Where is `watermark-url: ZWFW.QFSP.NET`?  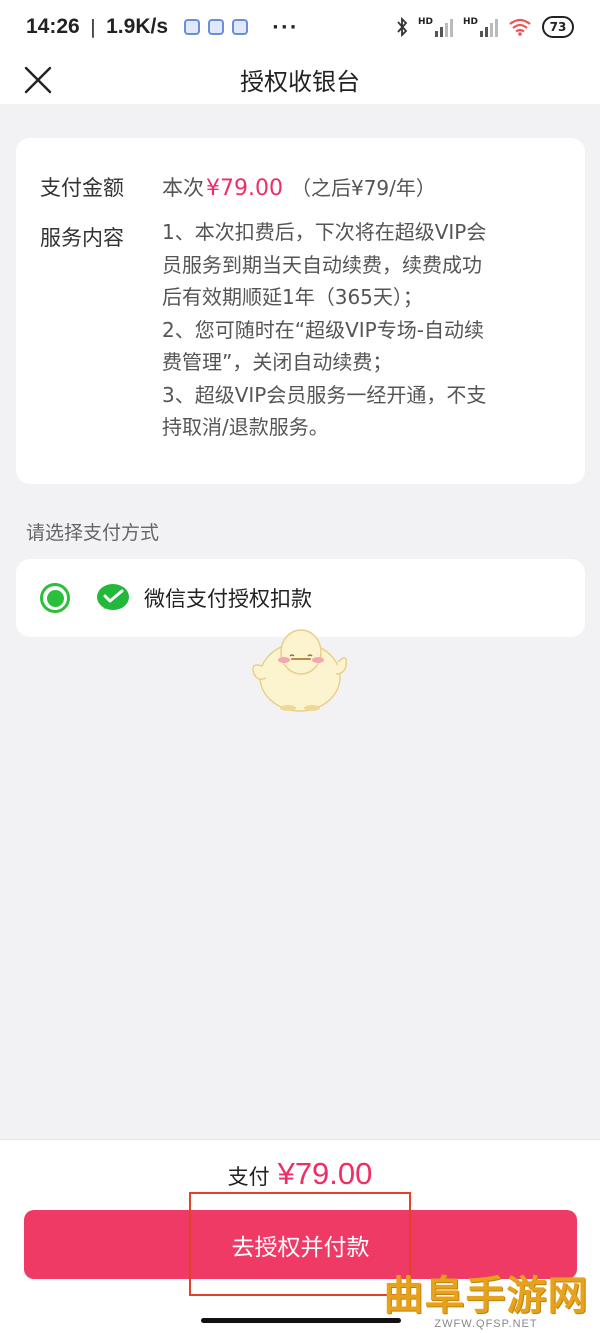
watermark-url: ZWFW.QFSP.NET is located at coordinates (486, 1324).